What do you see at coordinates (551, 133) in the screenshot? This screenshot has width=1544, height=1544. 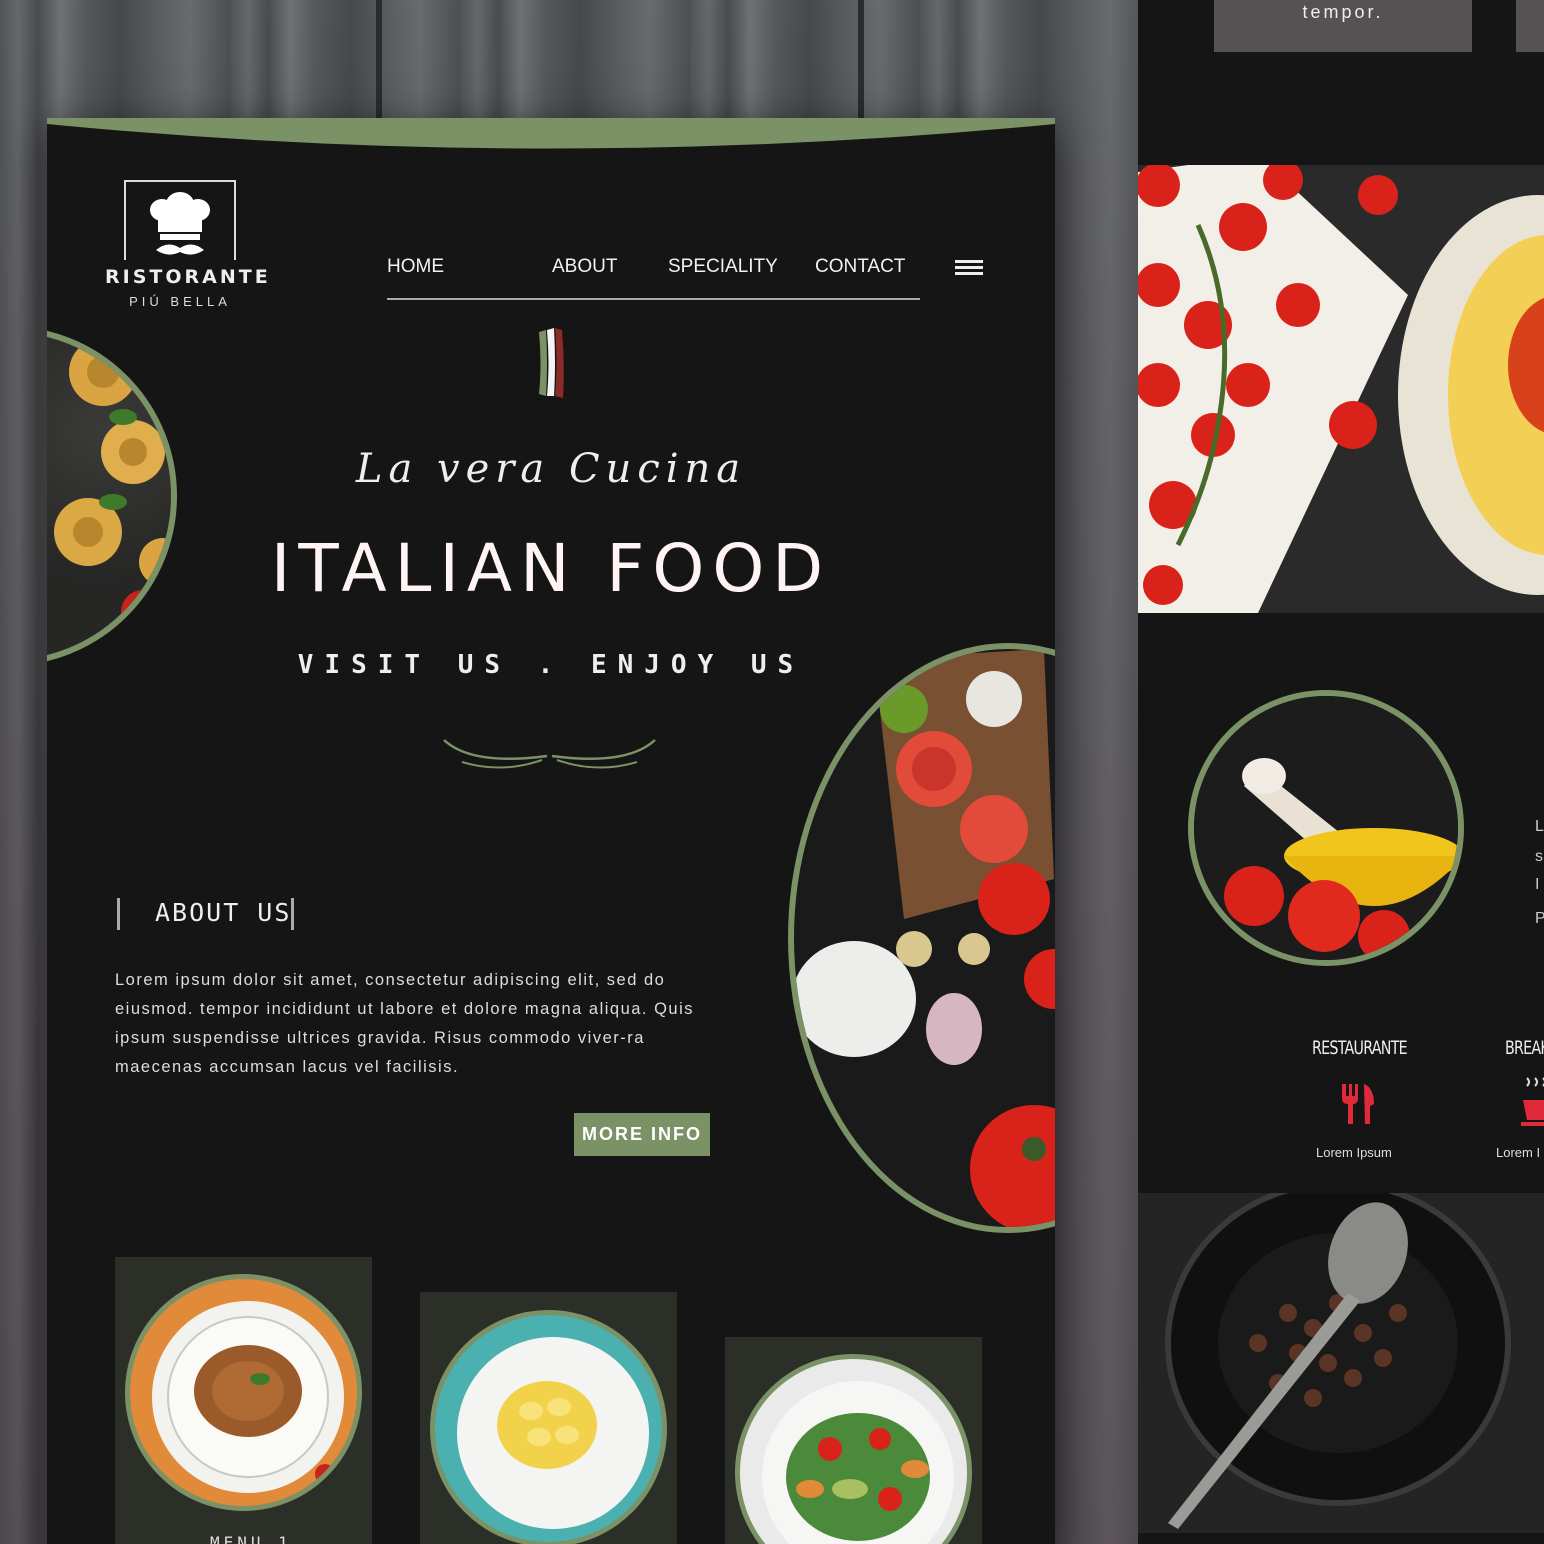 I see `top-swoosh-decoration` at bounding box center [551, 133].